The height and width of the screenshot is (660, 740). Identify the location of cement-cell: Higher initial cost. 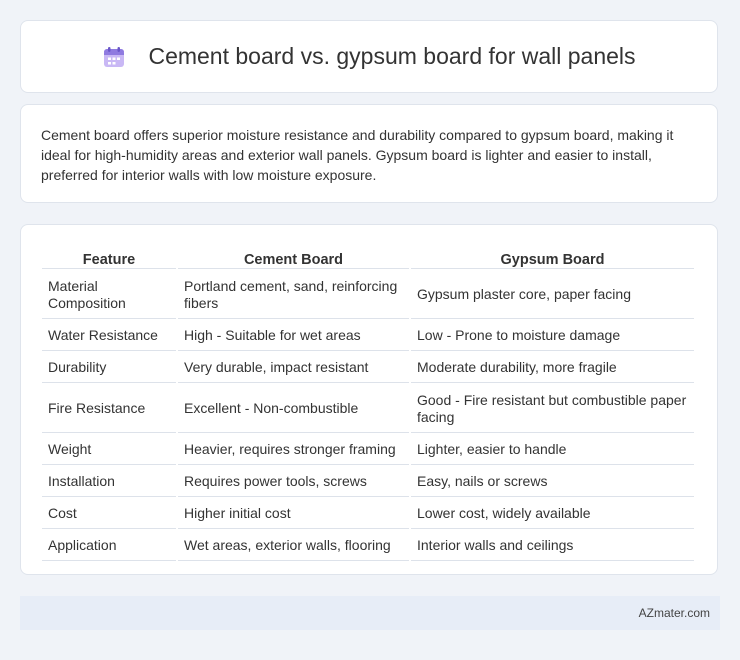
(293, 514).